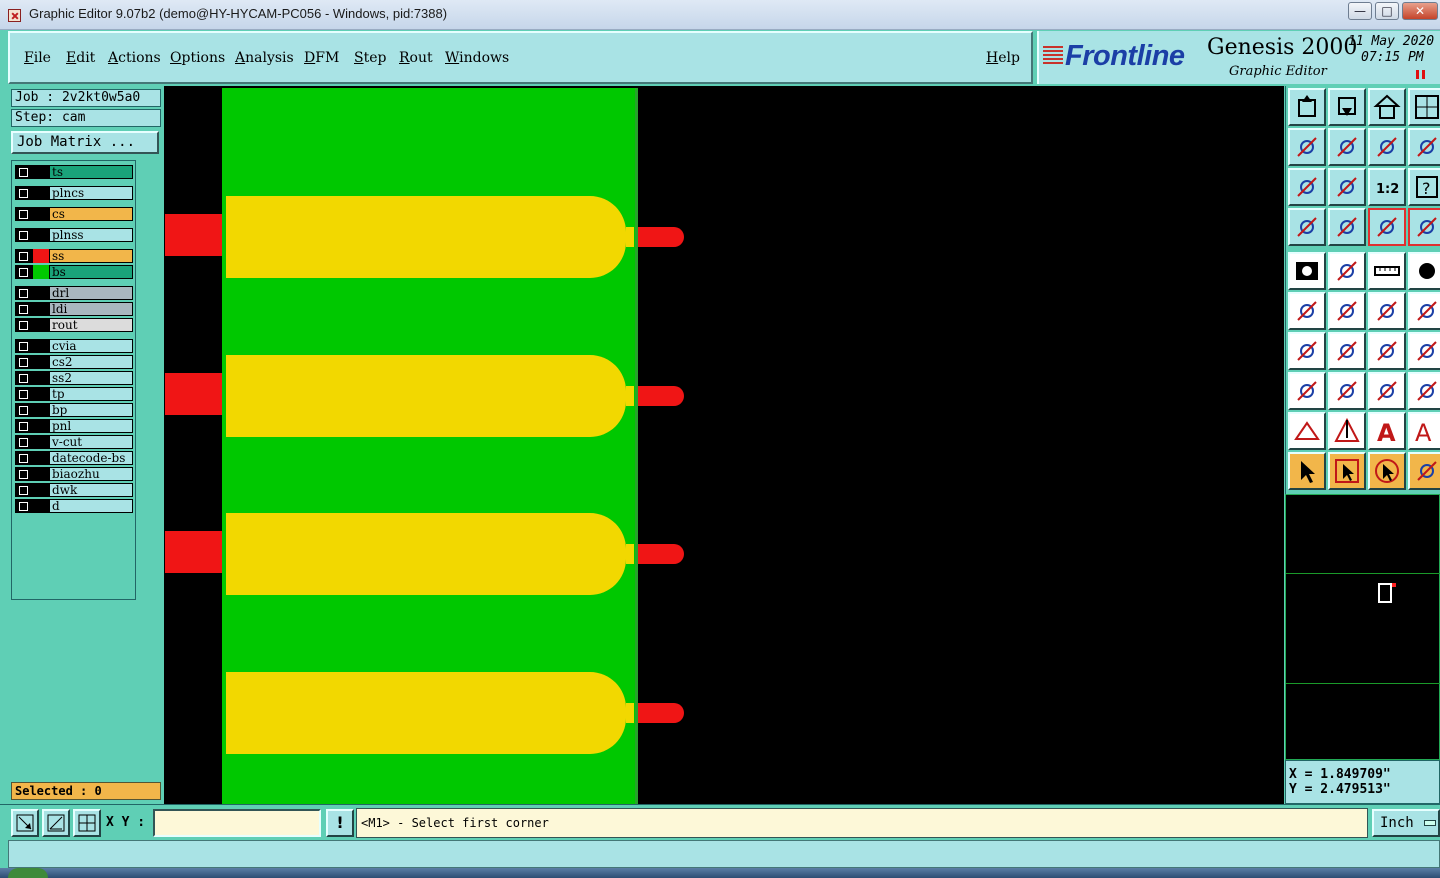 The width and height of the screenshot is (1440, 878). I want to click on triangle-button, so click(1307, 431).